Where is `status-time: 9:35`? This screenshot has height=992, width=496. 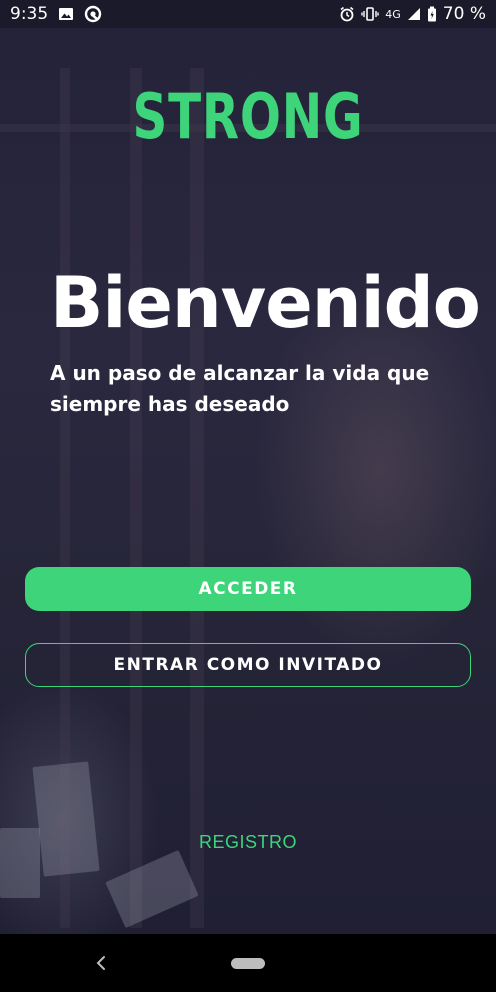
status-time: 9:35 is located at coordinates (29, 14).